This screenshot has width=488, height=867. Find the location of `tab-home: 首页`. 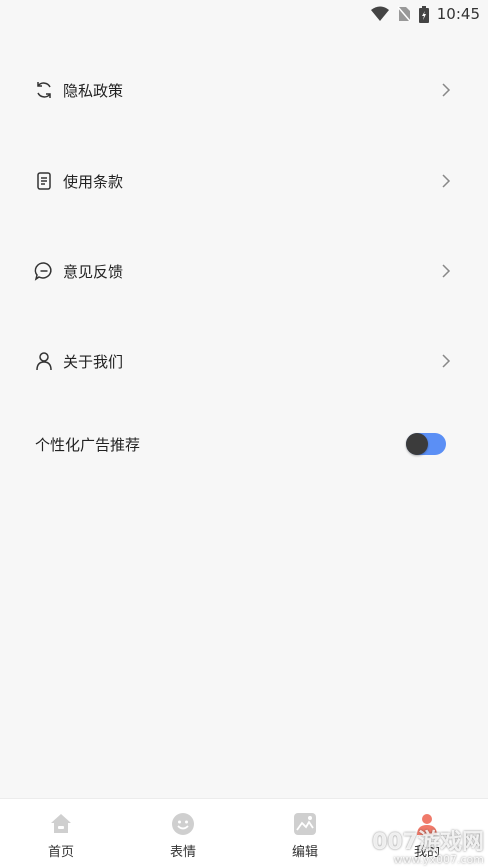

tab-home: 首页 is located at coordinates (61, 833).